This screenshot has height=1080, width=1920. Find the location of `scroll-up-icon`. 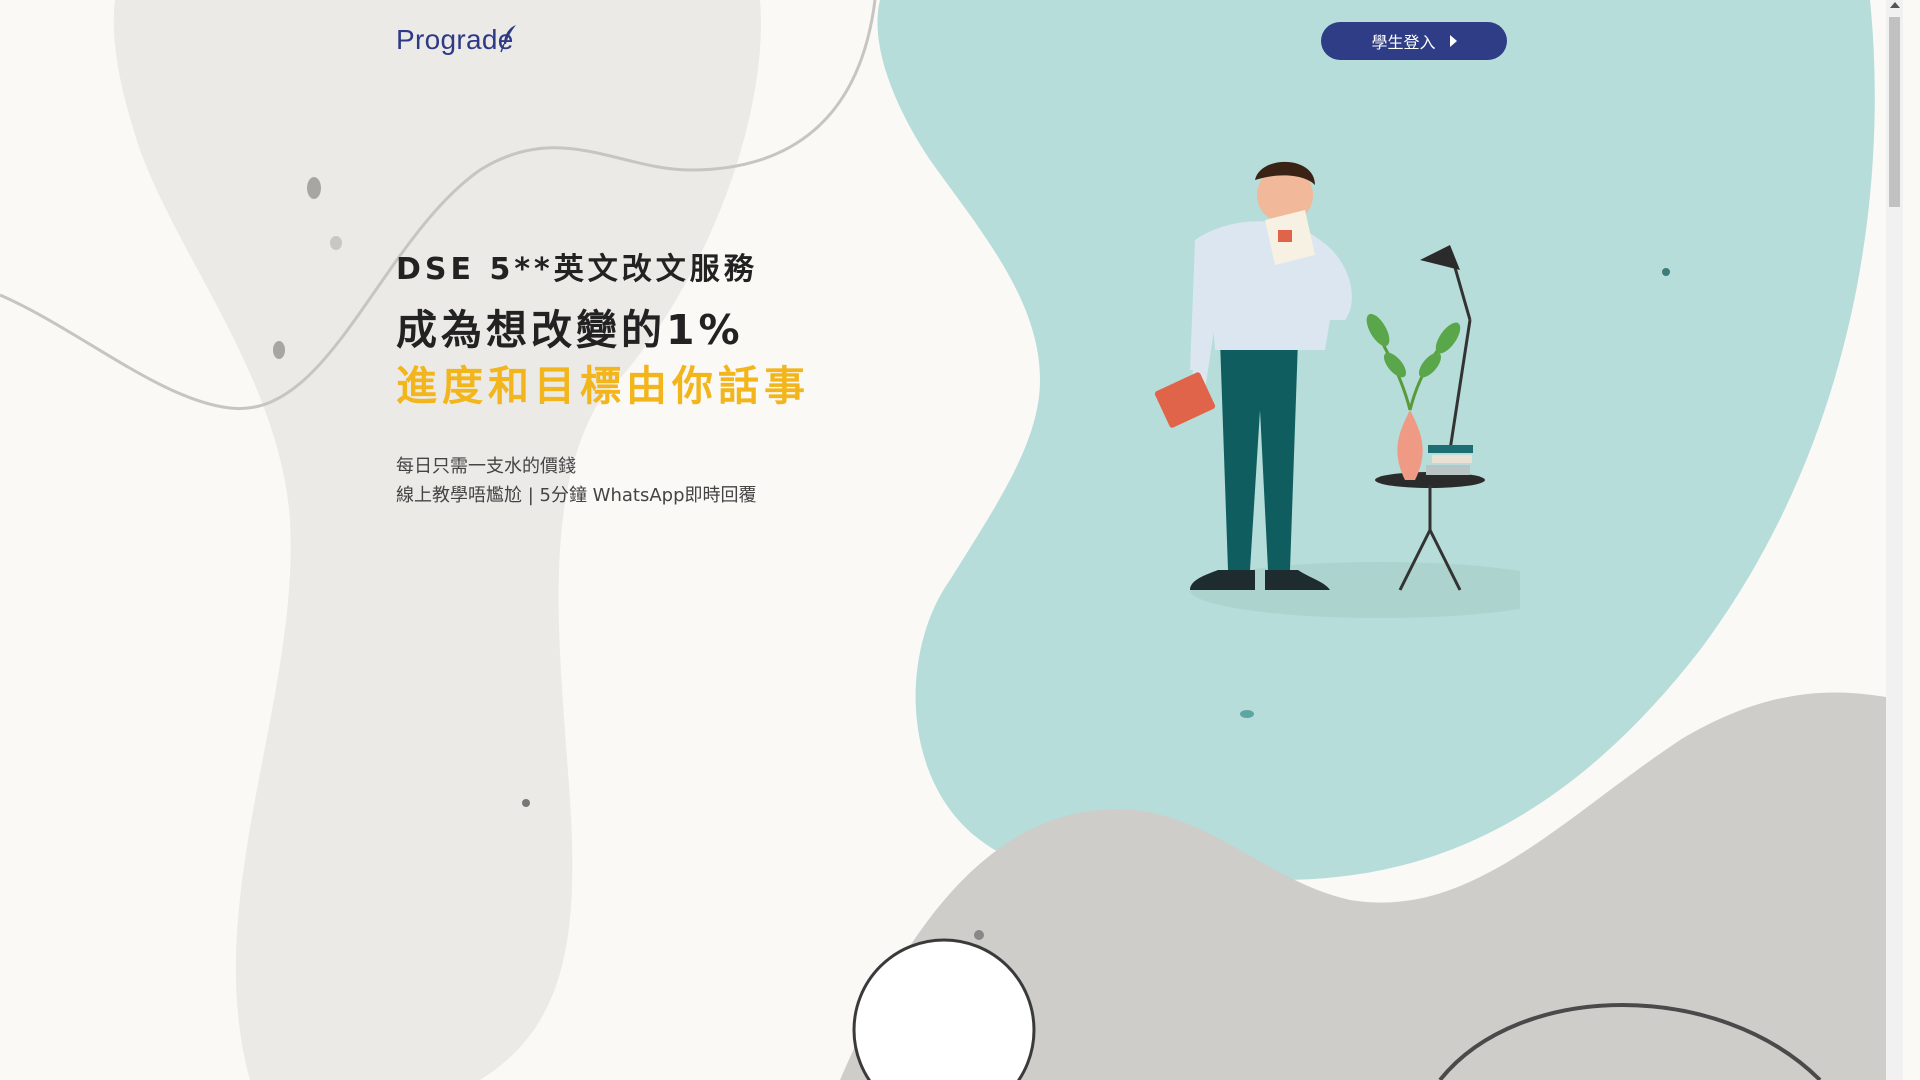

scroll-up-icon is located at coordinates (1895, 5).